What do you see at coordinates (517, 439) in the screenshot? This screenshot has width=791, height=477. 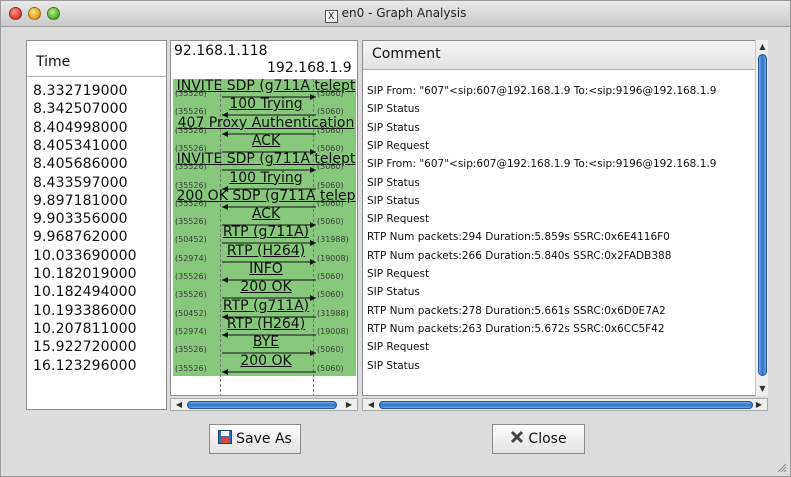 I see `close-x-icon` at bounding box center [517, 439].